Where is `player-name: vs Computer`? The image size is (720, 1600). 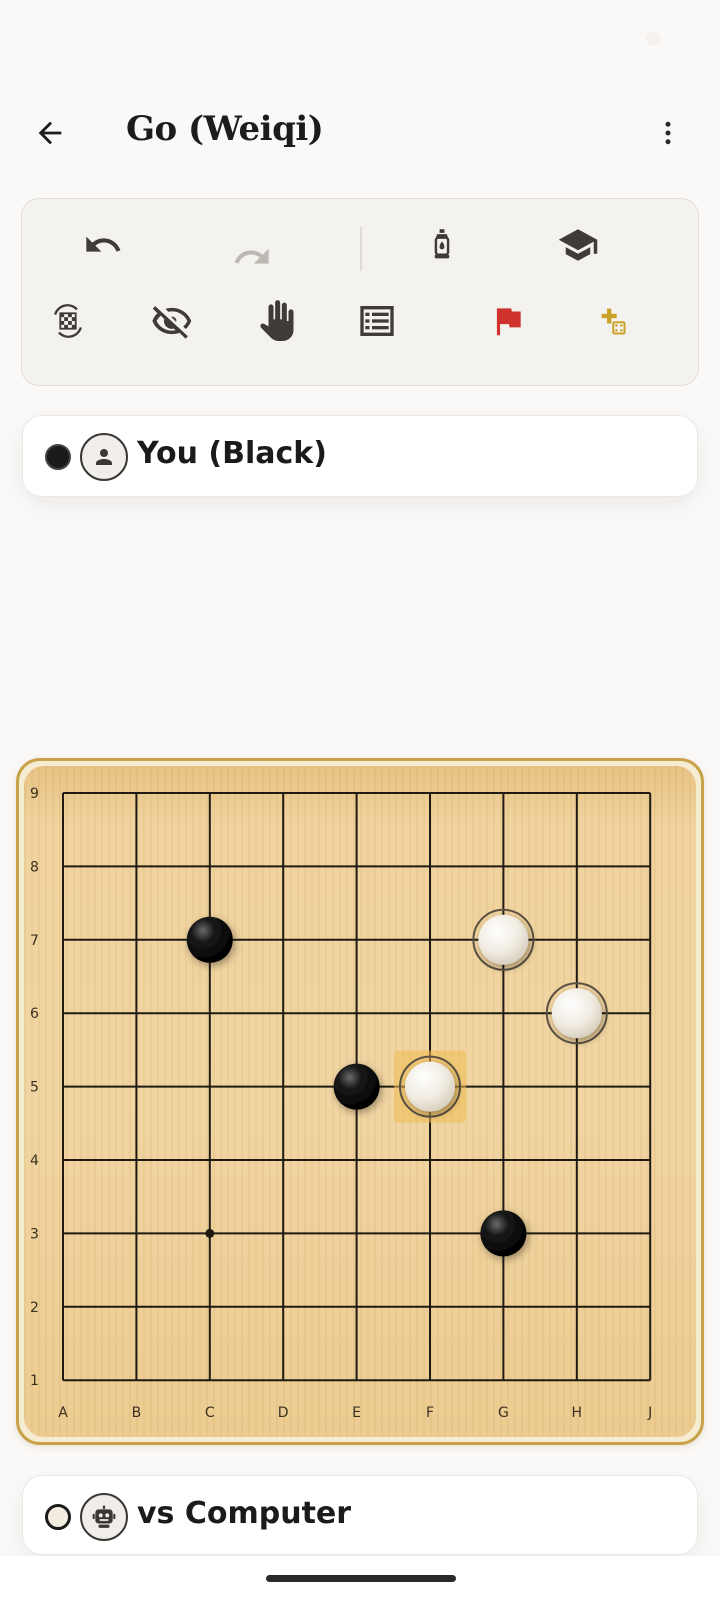 player-name: vs Computer is located at coordinates (244, 1513).